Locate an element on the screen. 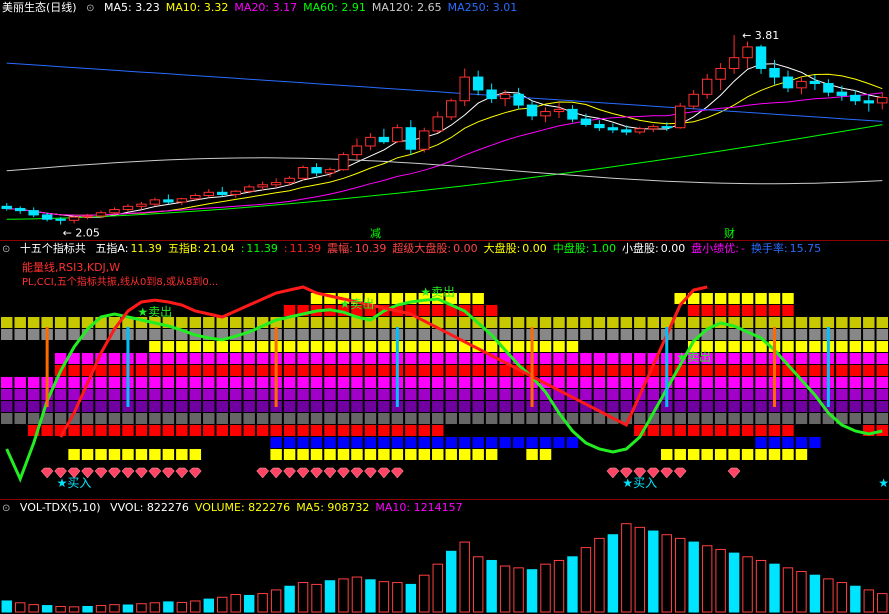  ma-label: MA120: 2.65 is located at coordinates (406, 7).